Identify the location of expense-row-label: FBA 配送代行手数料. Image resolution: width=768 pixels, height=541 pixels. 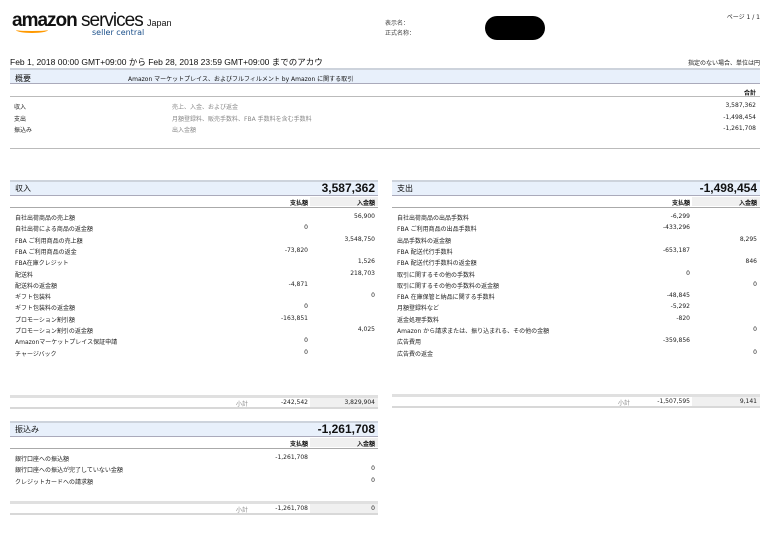
(425, 252).